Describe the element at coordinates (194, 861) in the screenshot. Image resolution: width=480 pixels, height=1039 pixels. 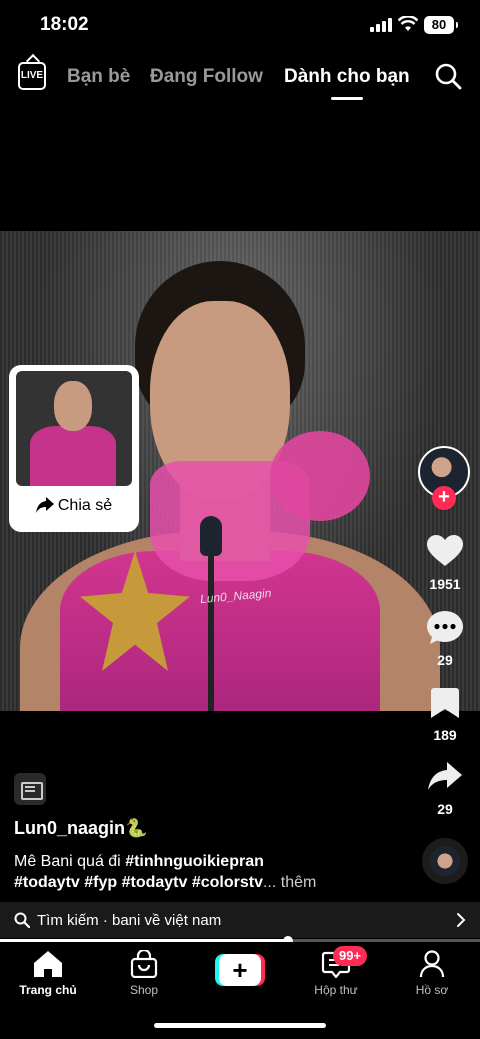
I see `hashtag-line-1: #tinhnguoikiepran` at that location.